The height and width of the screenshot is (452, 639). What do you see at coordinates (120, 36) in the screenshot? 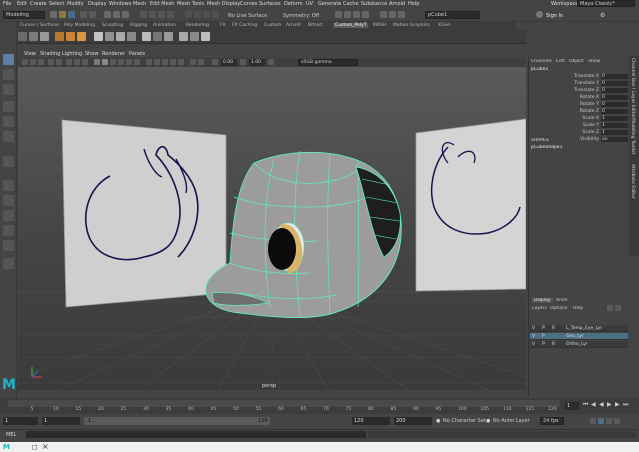
I see `shelf-bevel-icon` at bounding box center [120, 36].